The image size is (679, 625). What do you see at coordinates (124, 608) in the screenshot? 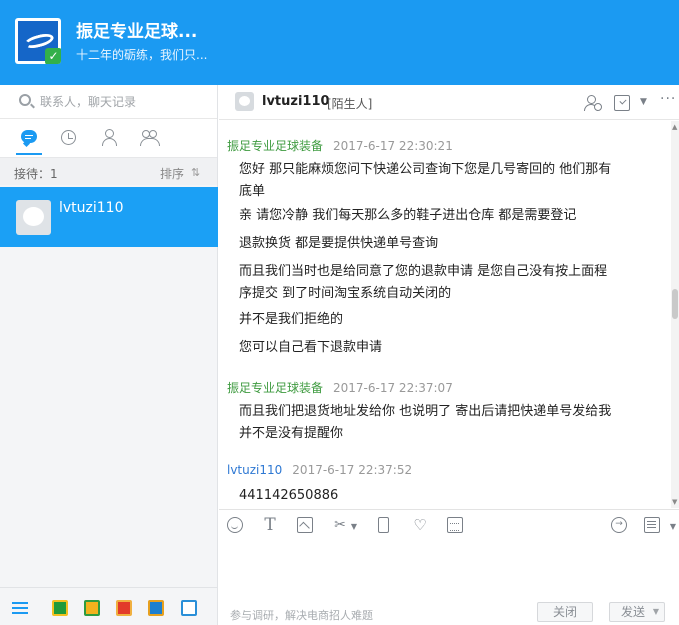
I see `shop-icon` at bounding box center [124, 608].